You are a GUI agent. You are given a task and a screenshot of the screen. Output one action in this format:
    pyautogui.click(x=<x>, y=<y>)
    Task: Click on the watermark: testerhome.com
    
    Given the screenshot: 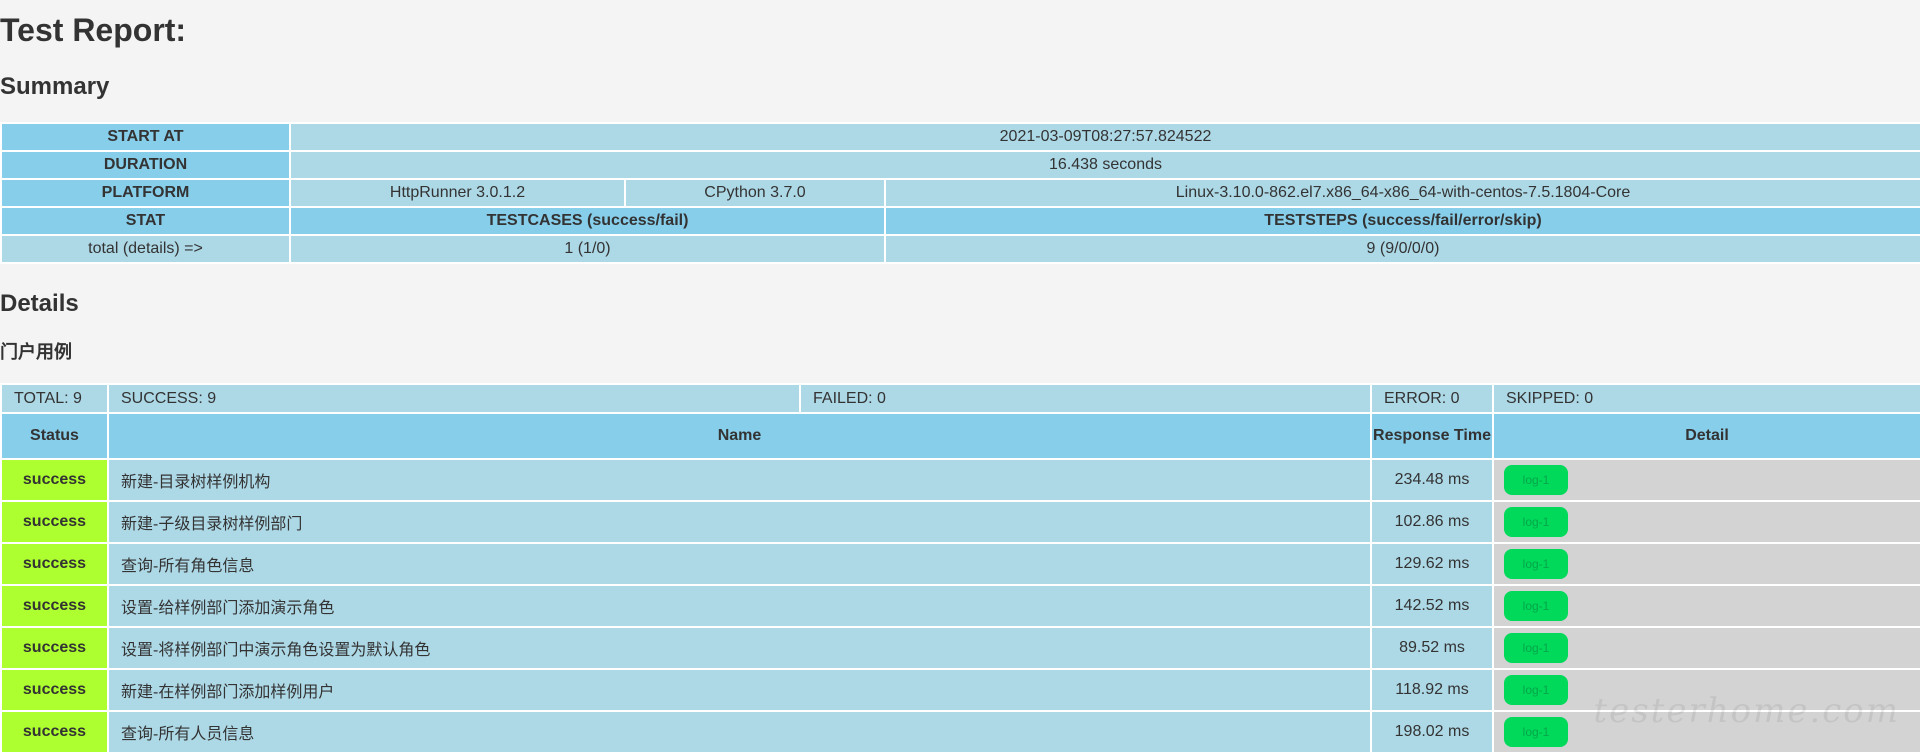 What is the action you would take?
    pyautogui.click(x=1746, y=711)
    